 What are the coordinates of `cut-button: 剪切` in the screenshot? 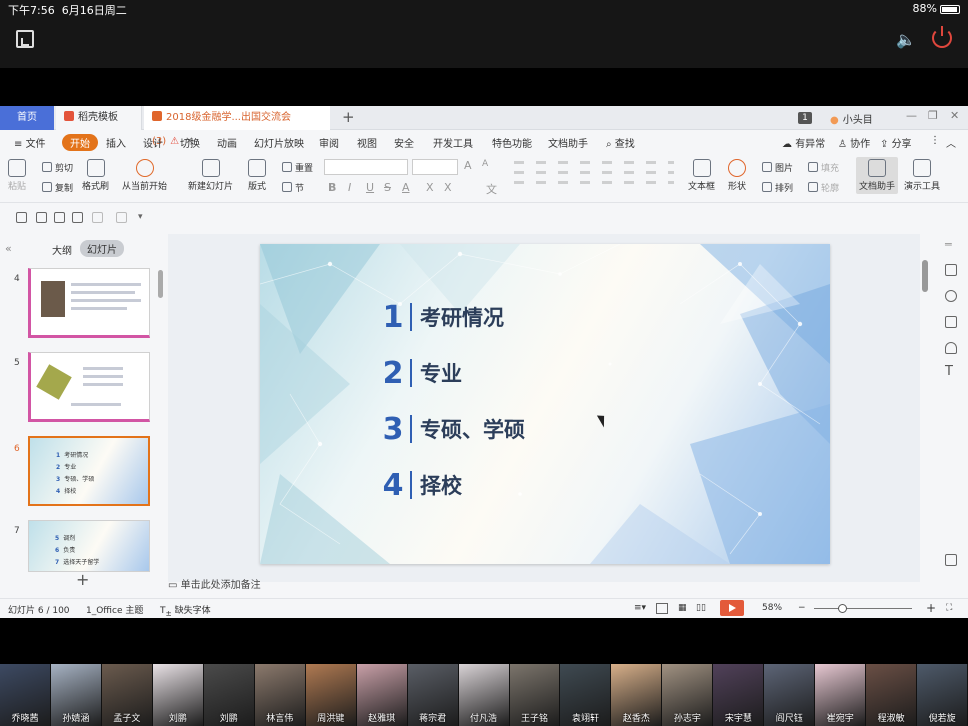 It's located at (57, 167).